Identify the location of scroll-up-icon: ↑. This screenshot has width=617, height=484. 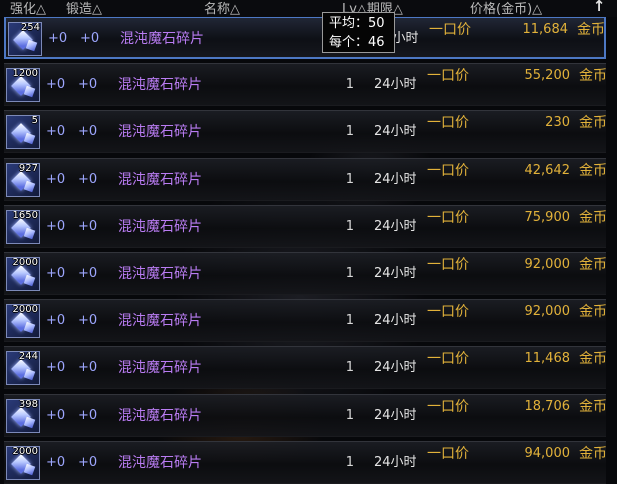
(599, 7).